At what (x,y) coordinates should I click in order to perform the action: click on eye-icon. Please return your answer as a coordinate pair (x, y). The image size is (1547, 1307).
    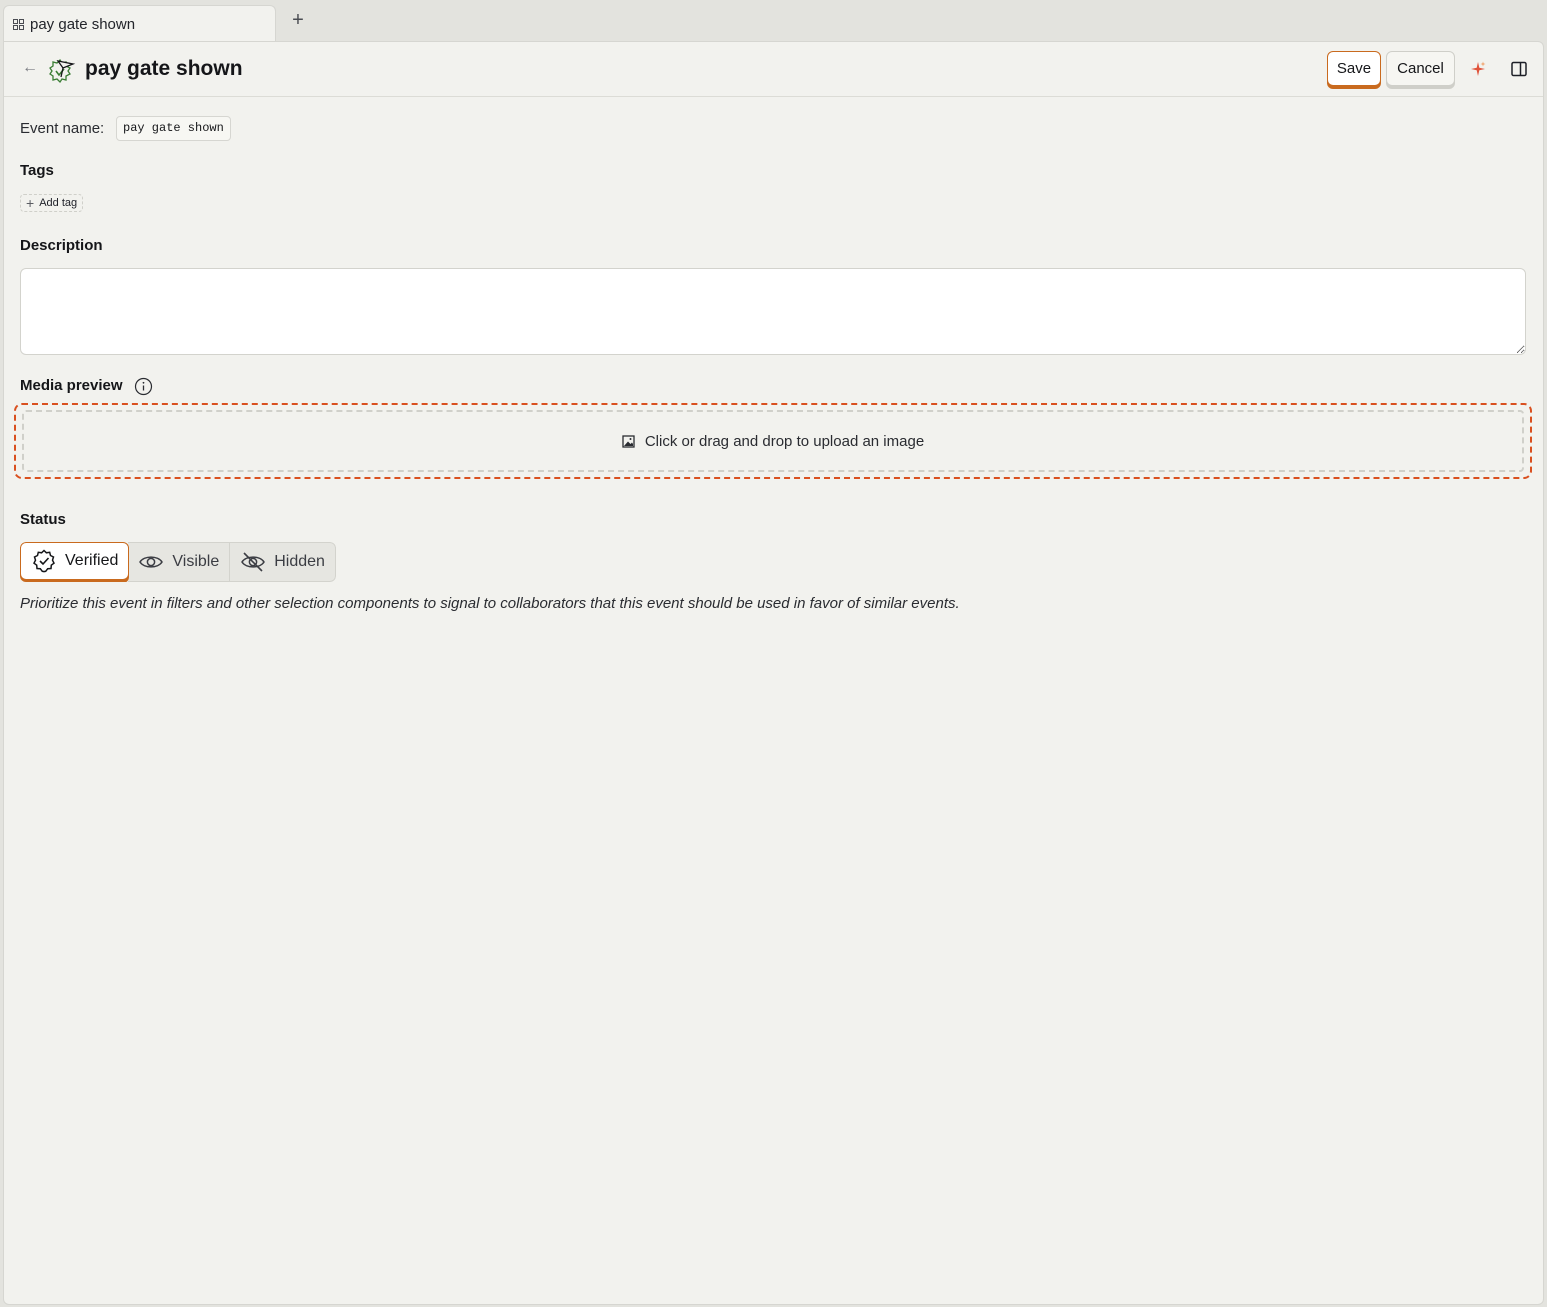
    Looking at the image, I should click on (151, 562).